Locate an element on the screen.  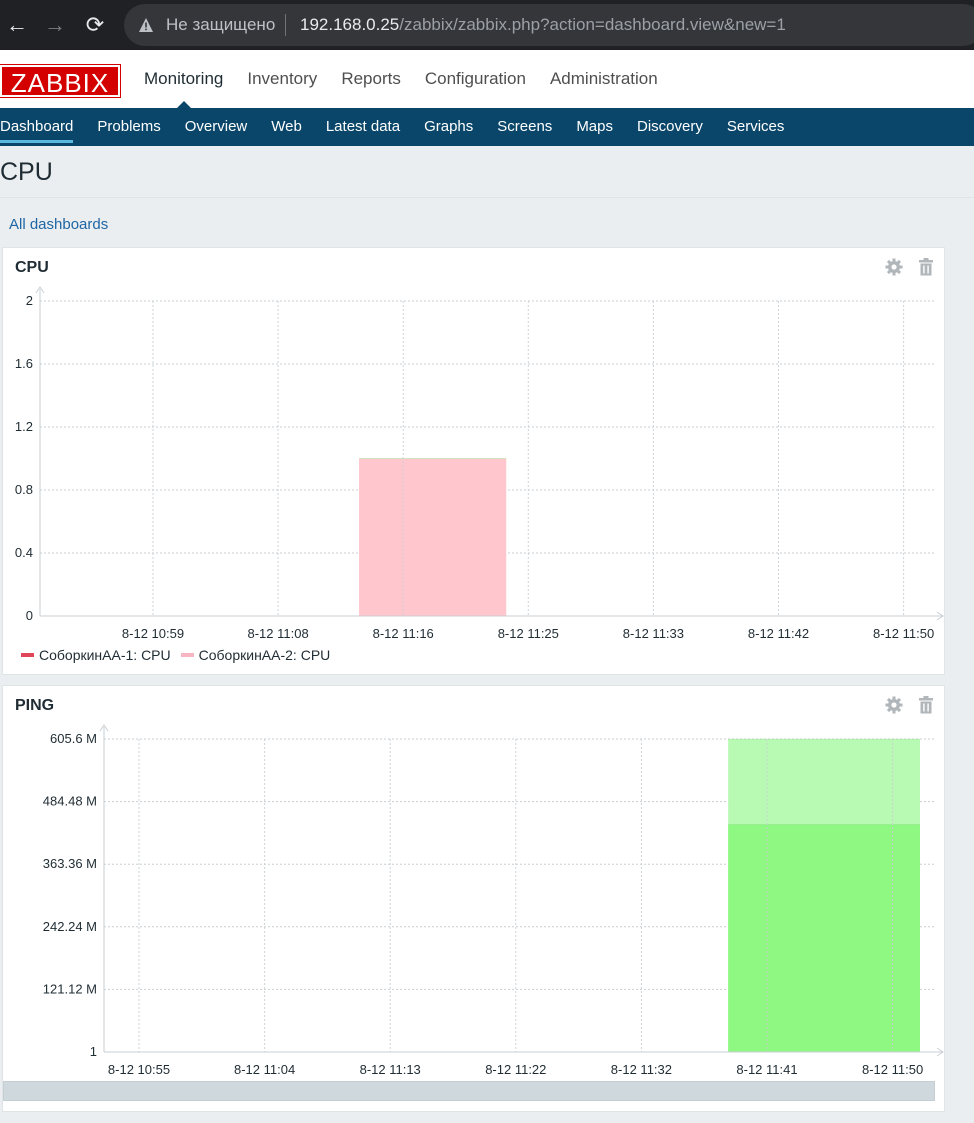
x-tick-label: 8-12 11:22 is located at coordinates (515, 1069).